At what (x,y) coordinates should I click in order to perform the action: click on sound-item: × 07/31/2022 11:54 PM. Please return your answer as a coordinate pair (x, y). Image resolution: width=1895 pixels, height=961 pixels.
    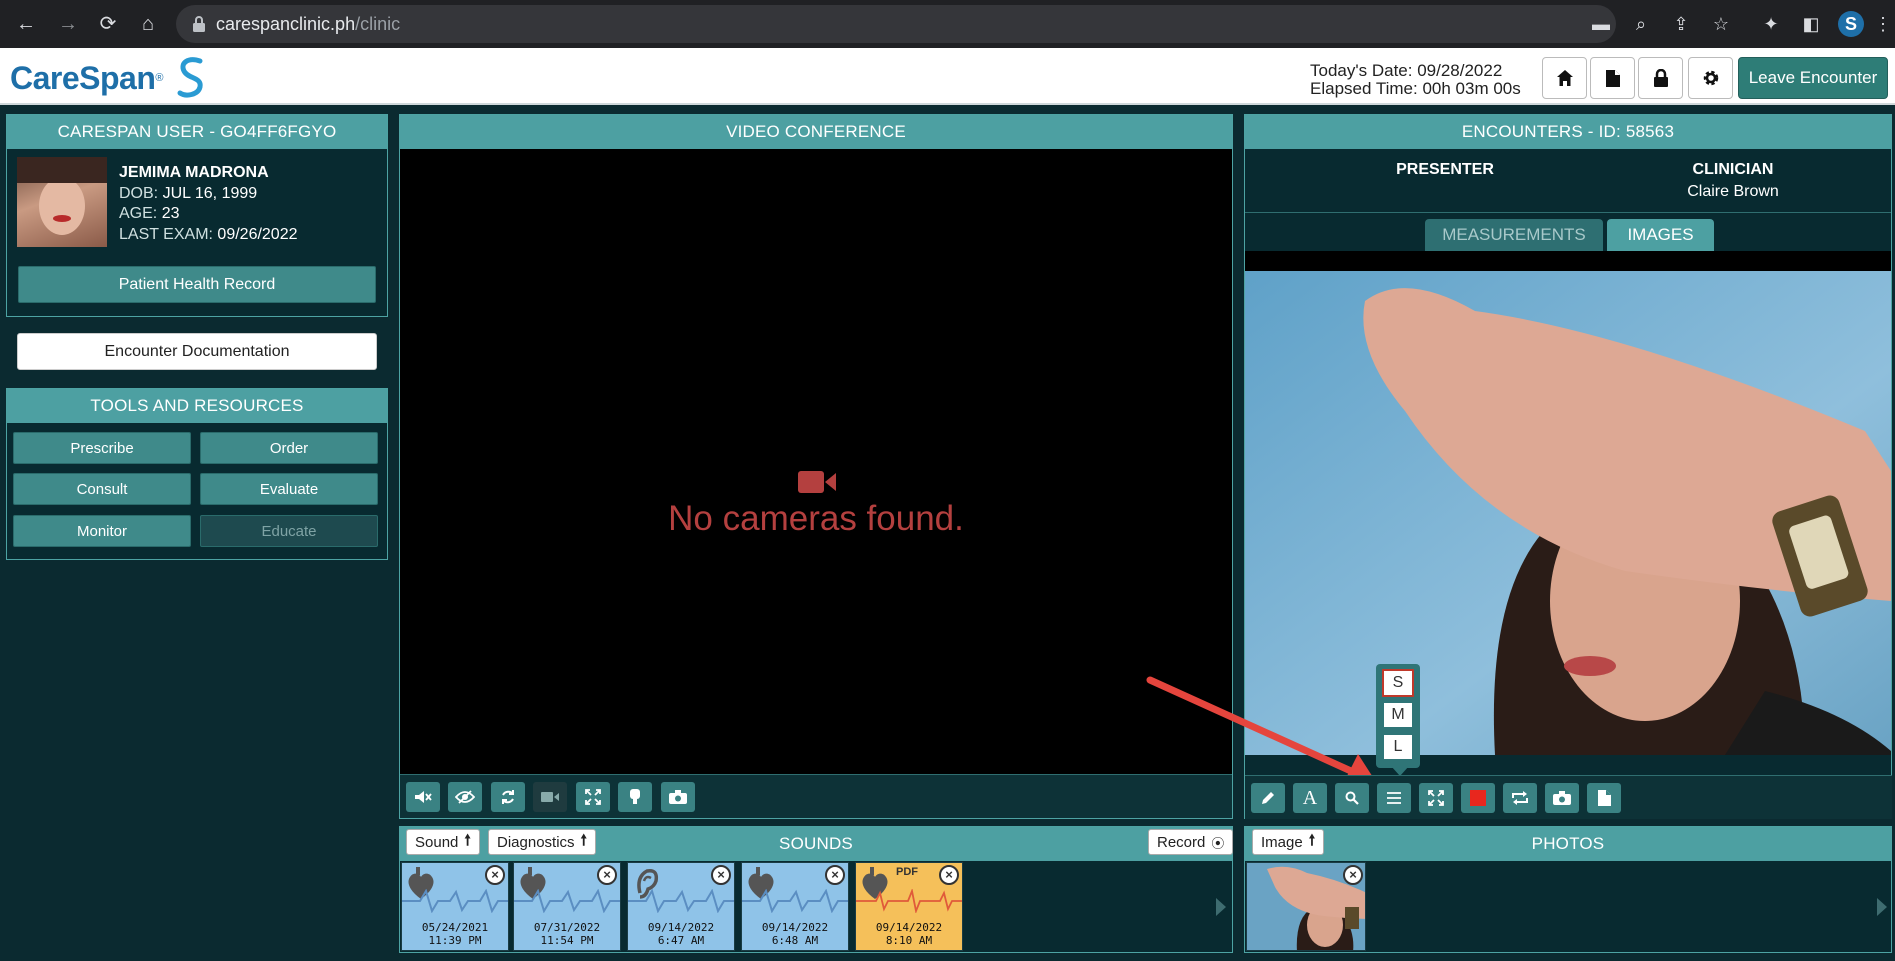
    Looking at the image, I should click on (567, 906).